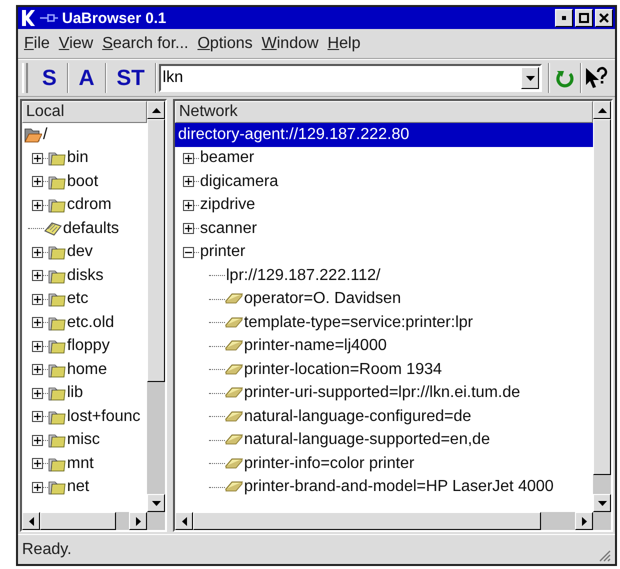  I want to click on resize-grip-icon, so click(604, 555).